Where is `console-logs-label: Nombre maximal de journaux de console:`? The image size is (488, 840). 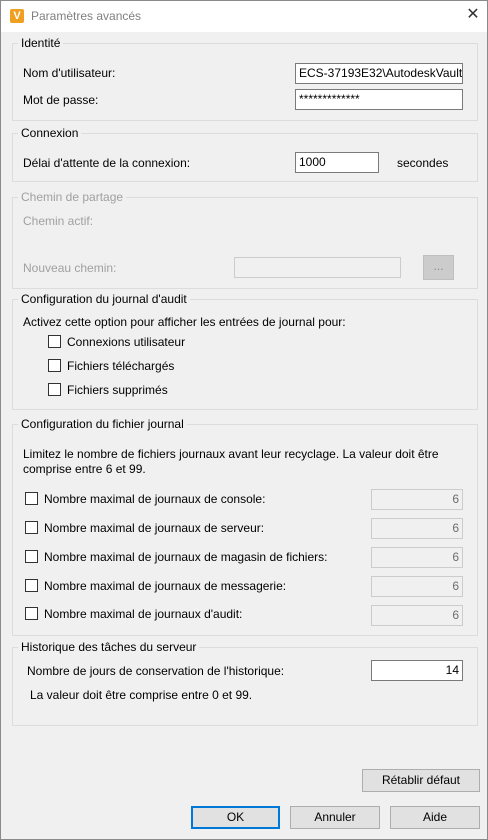
console-logs-label: Nombre maximal de journaux de console: is located at coordinates (155, 499).